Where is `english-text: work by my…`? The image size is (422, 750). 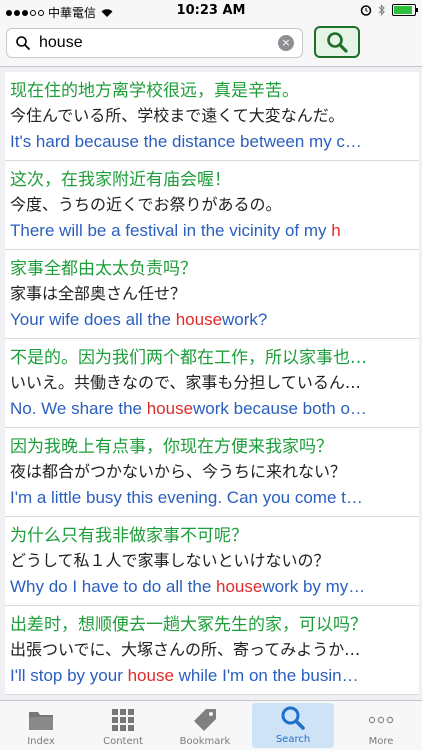 english-text: work by my… is located at coordinates (314, 586).